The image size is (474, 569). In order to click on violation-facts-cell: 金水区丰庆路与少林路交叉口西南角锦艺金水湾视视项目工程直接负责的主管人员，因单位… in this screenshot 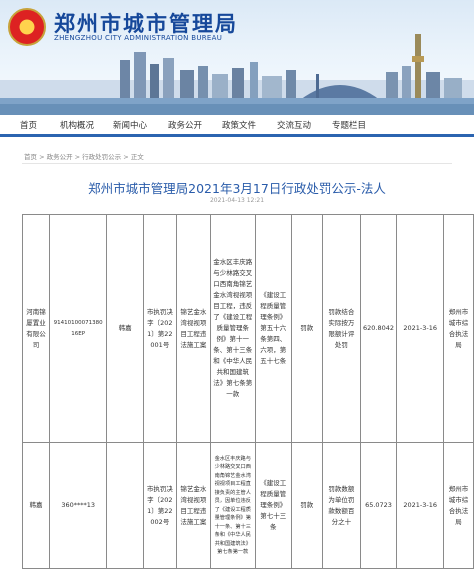, I will do `click(232, 505)`.